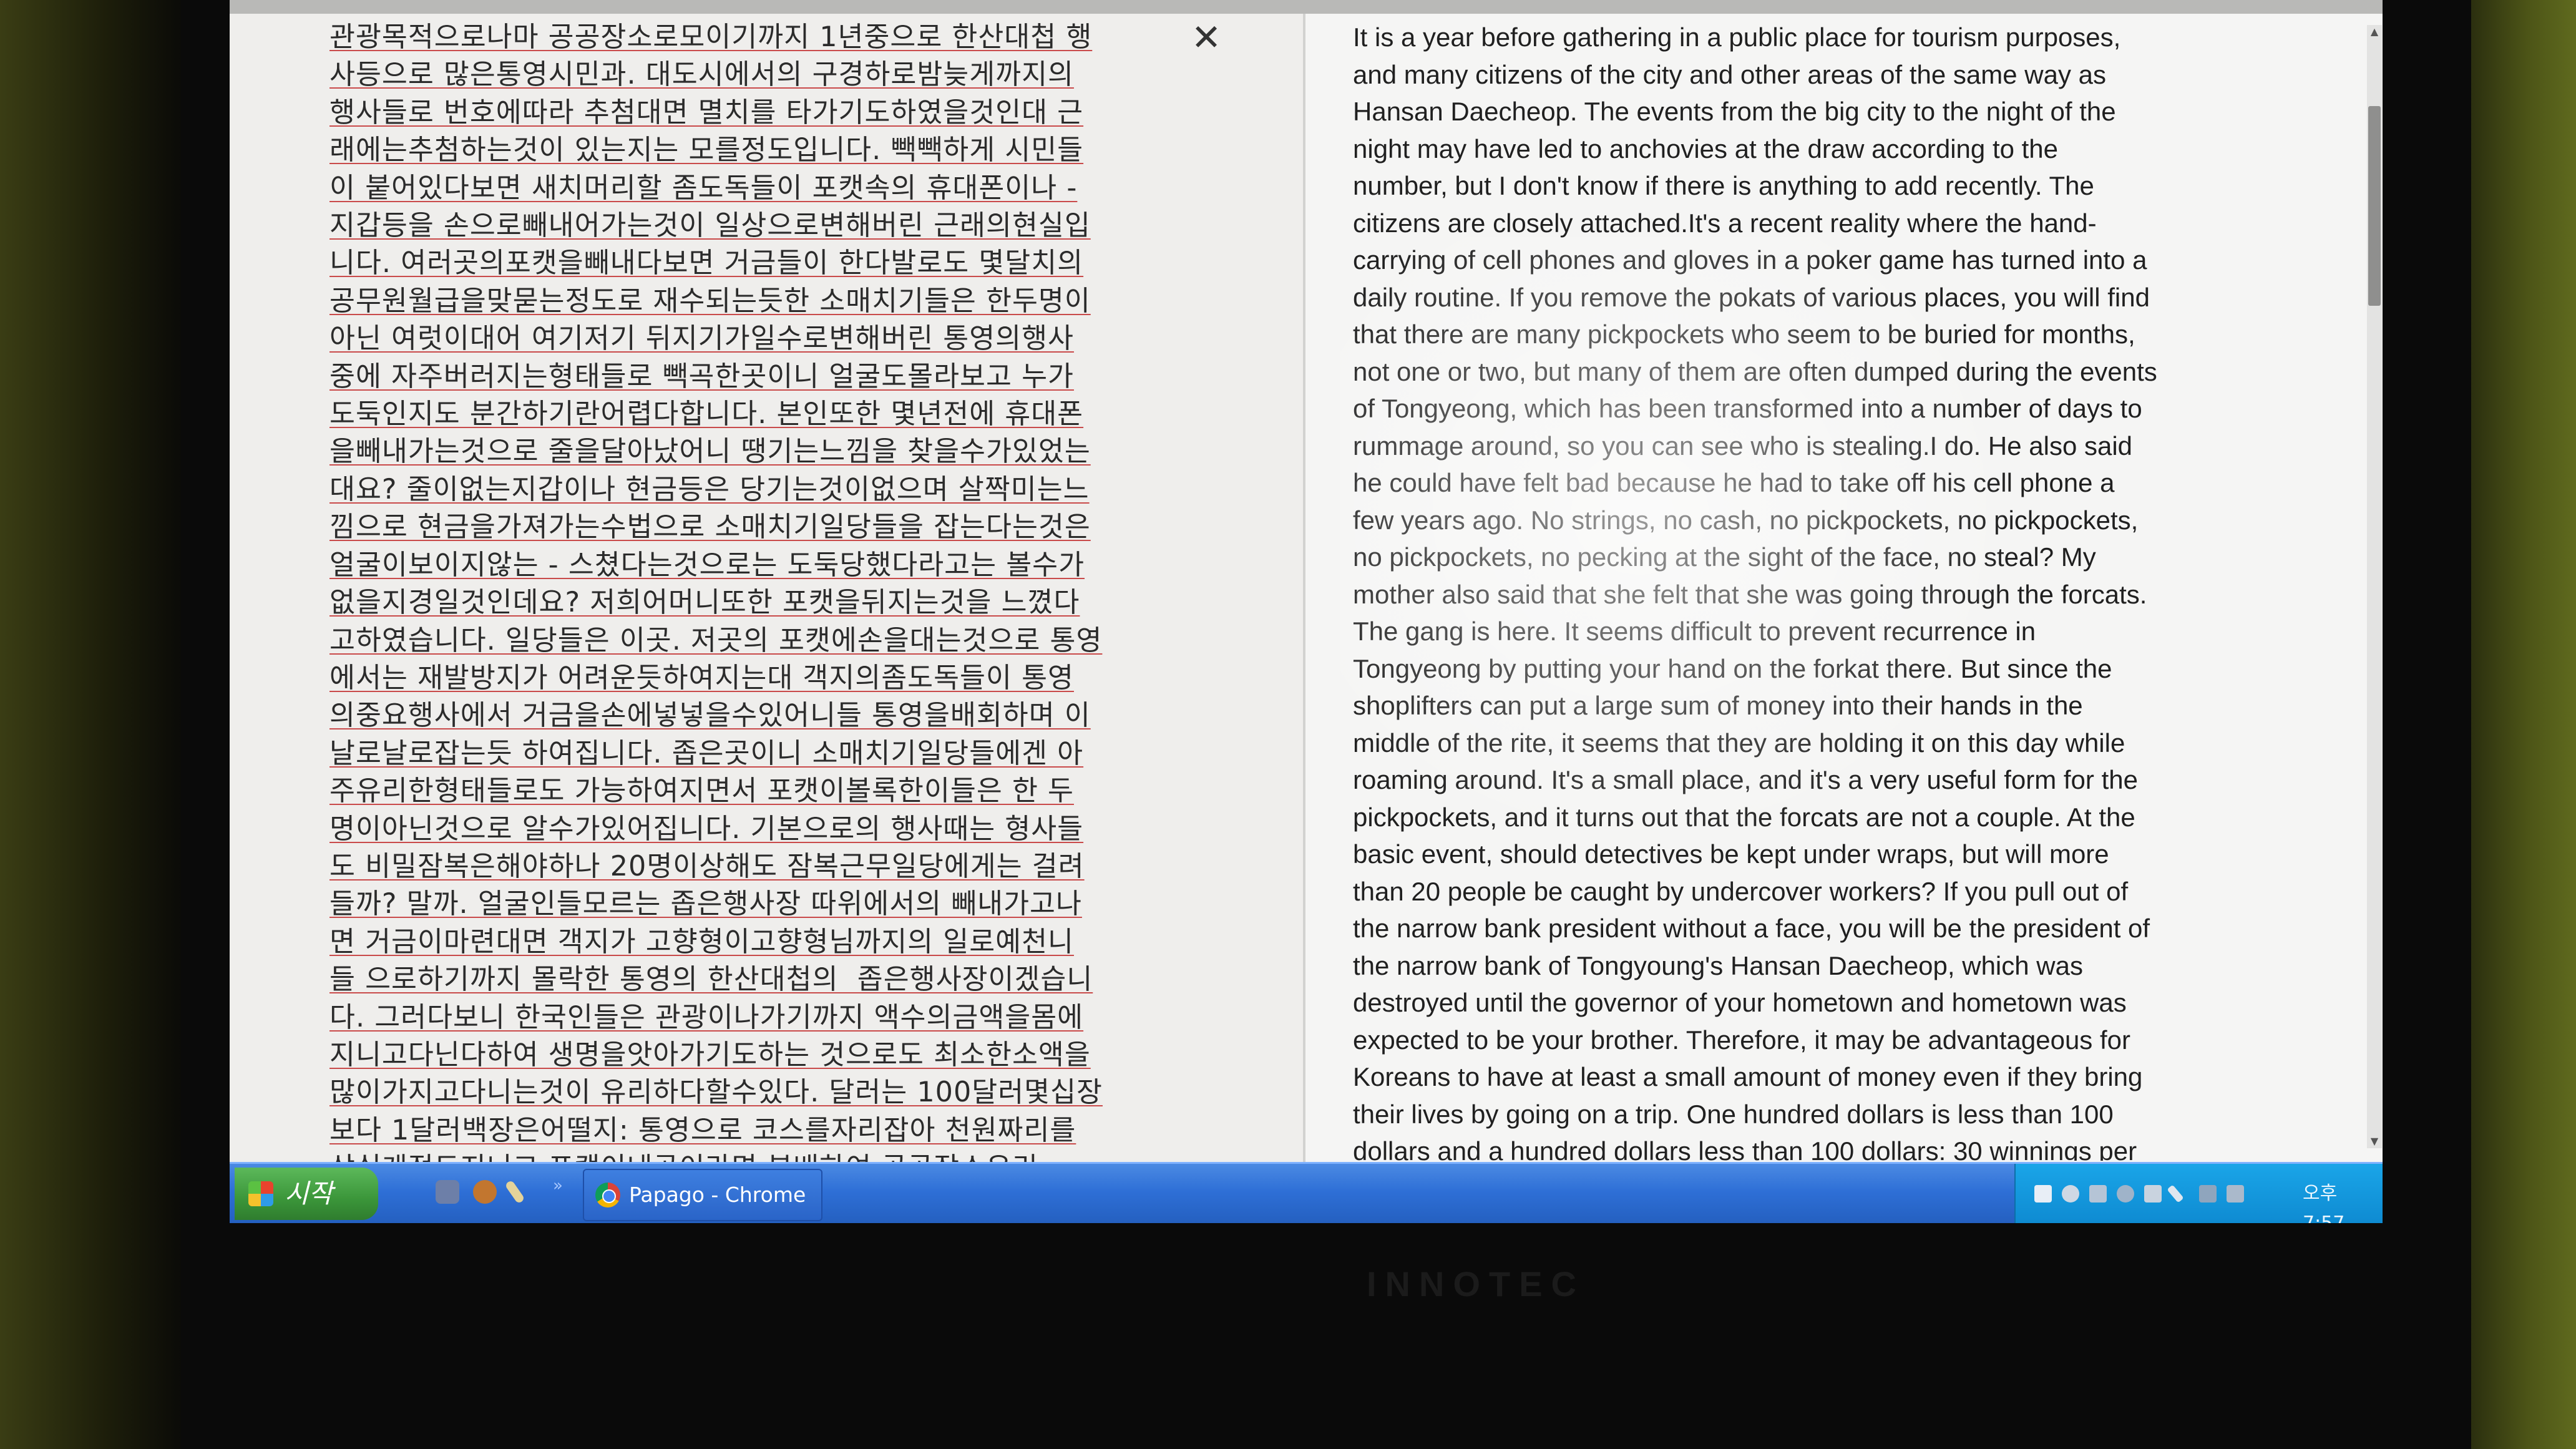 This screenshot has width=2576, height=1449. What do you see at coordinates (485, 1192) in the screenshot?
I see `media-player-icon` at bounding box center [485, 1192].